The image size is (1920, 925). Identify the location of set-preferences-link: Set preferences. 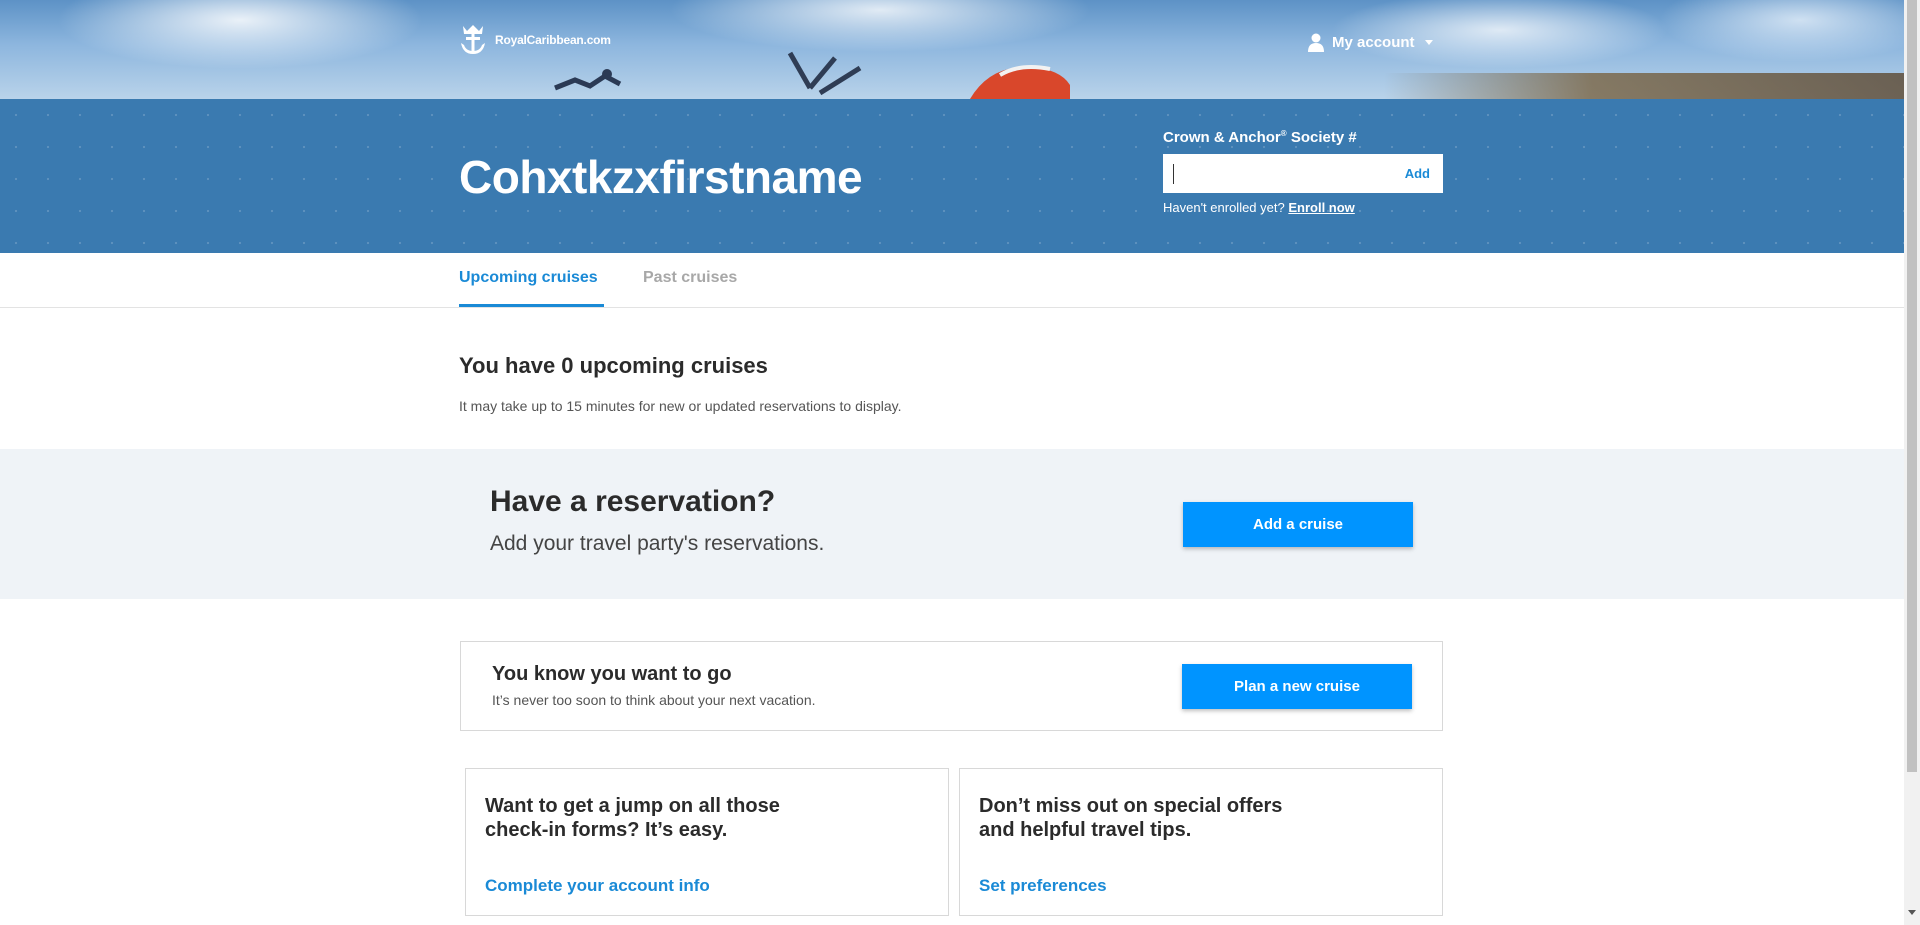
(1043, 886).